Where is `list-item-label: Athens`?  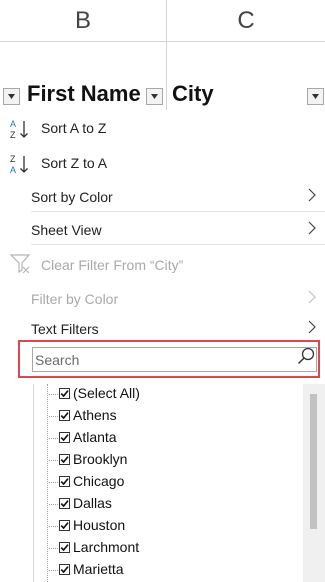
list-item-label: Athens is located at coordinates (95, 415).